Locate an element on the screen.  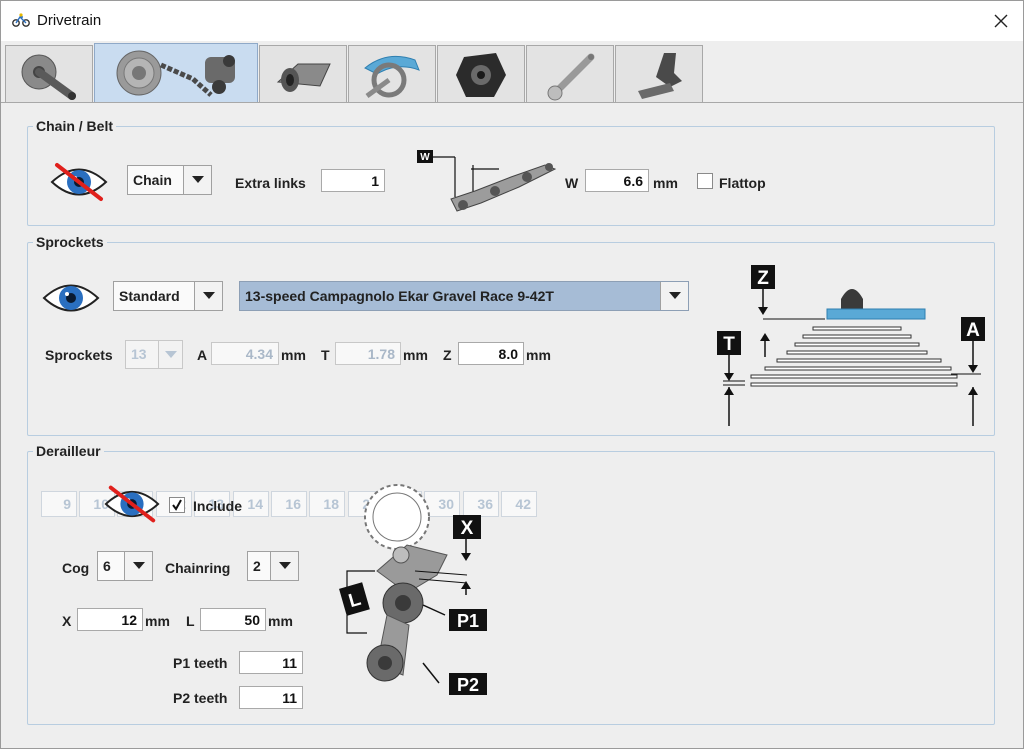
eye-visible-icon is located at coordinates (71, 298).